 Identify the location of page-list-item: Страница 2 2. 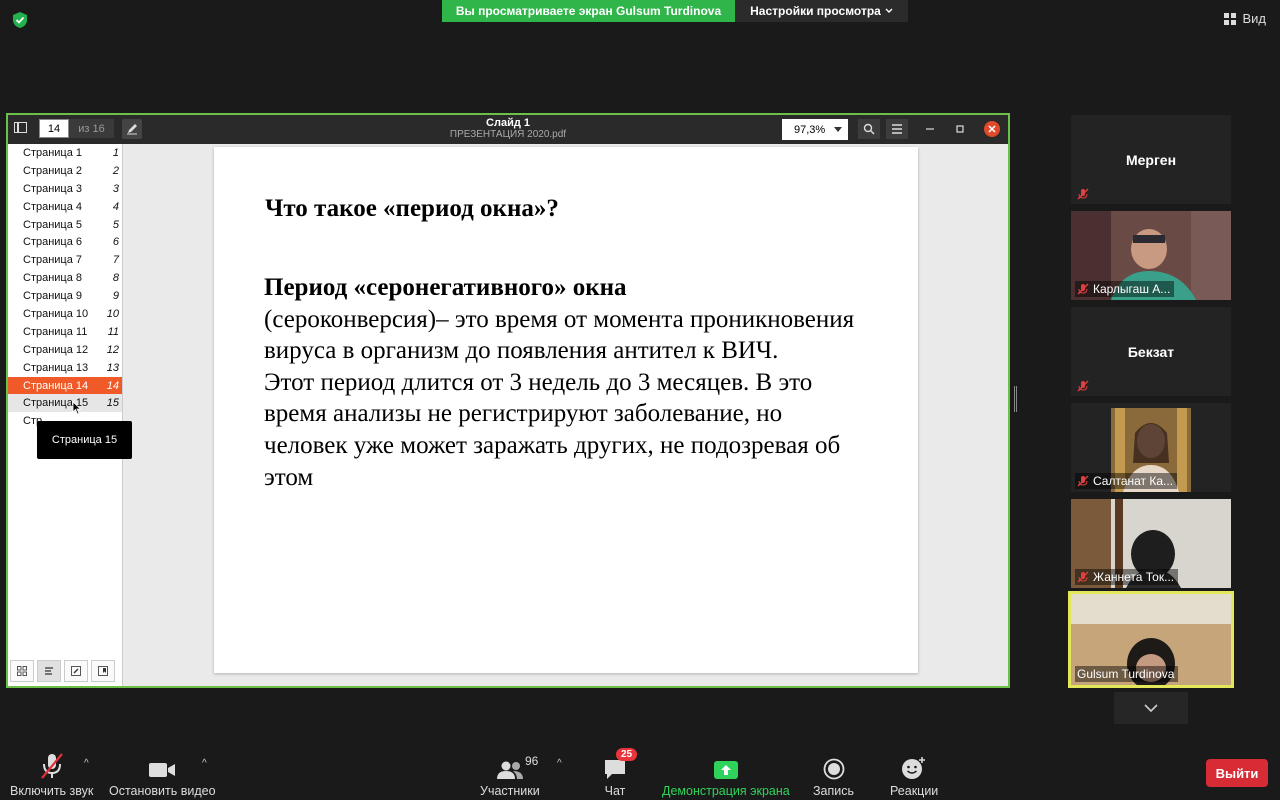
(65, 171).